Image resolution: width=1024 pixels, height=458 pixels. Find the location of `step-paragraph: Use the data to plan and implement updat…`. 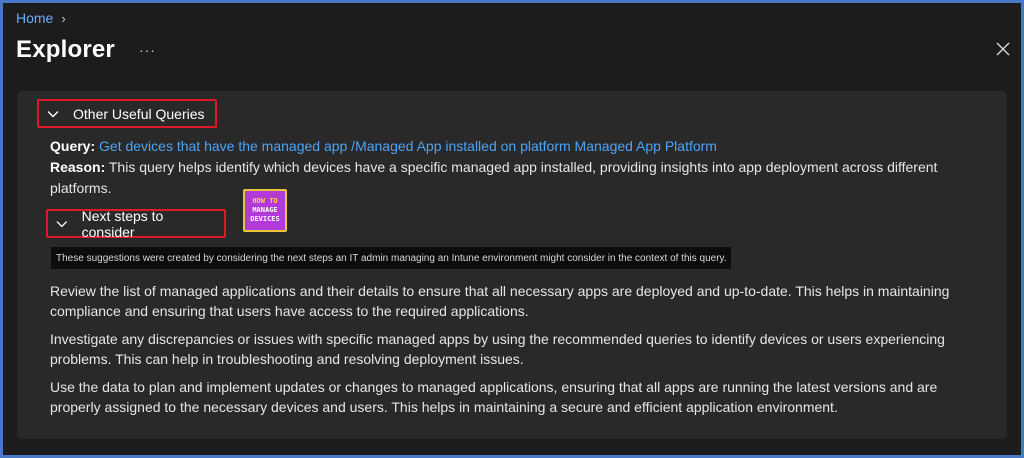

step-paragraph: Use the data to plan and implement updat… is located at coordinates (494, 397).